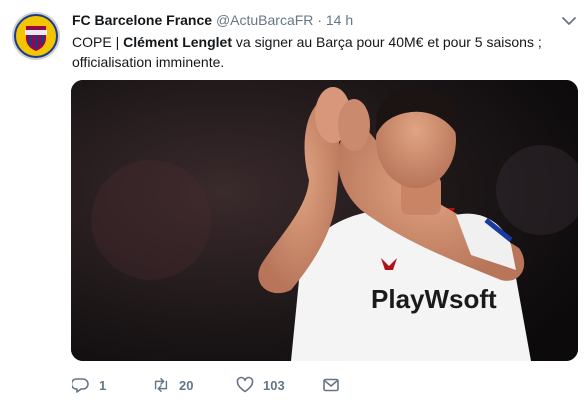  I want to click on avatar, so click(36, 36).